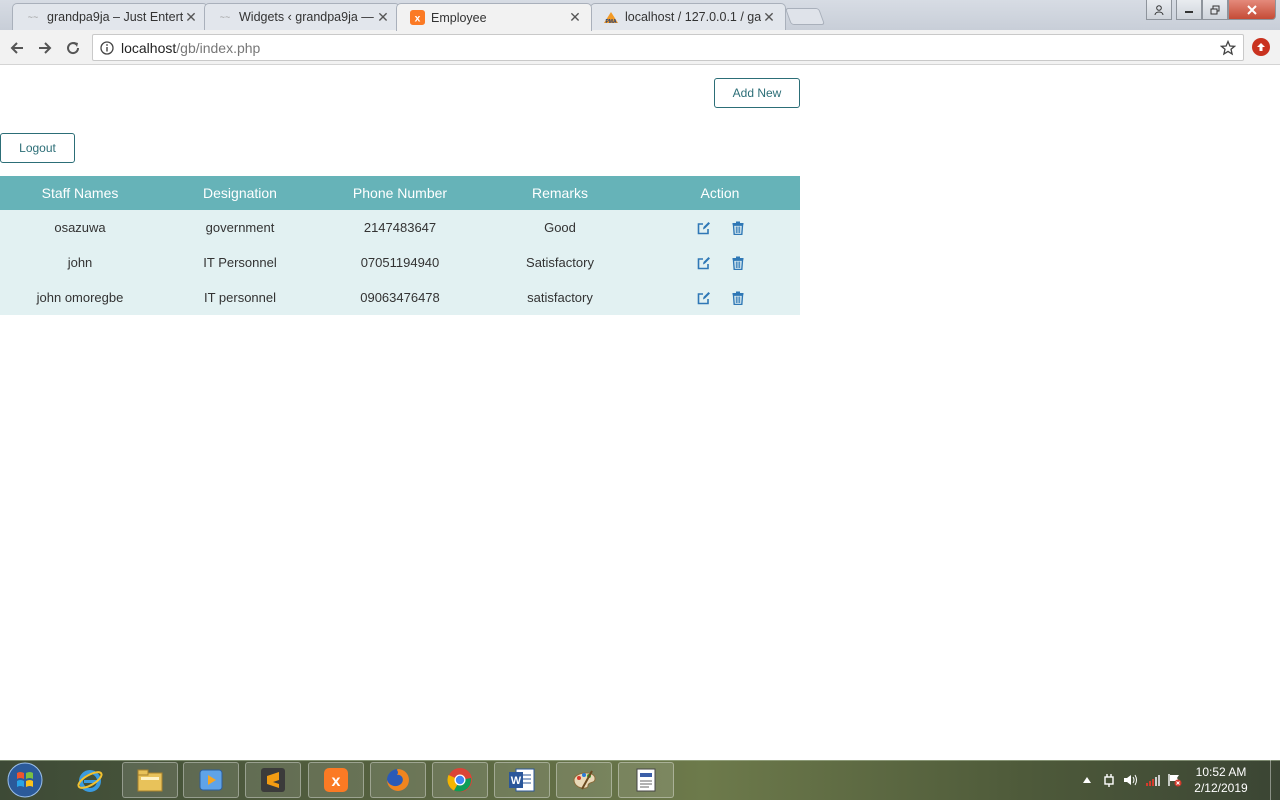 Image resolution: width=1280 pixels, height=800 pixels. What do you see at coordinates (115, 17) in the screenshot?
I see `tab-title: grandpa9ja – Just Enterta` at bounding box center [115, 17].